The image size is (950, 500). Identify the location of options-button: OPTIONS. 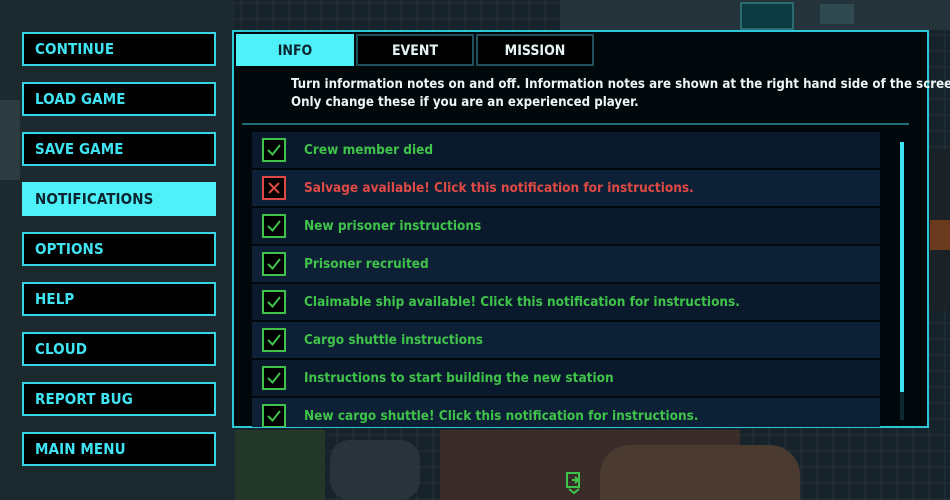
(119, 249).